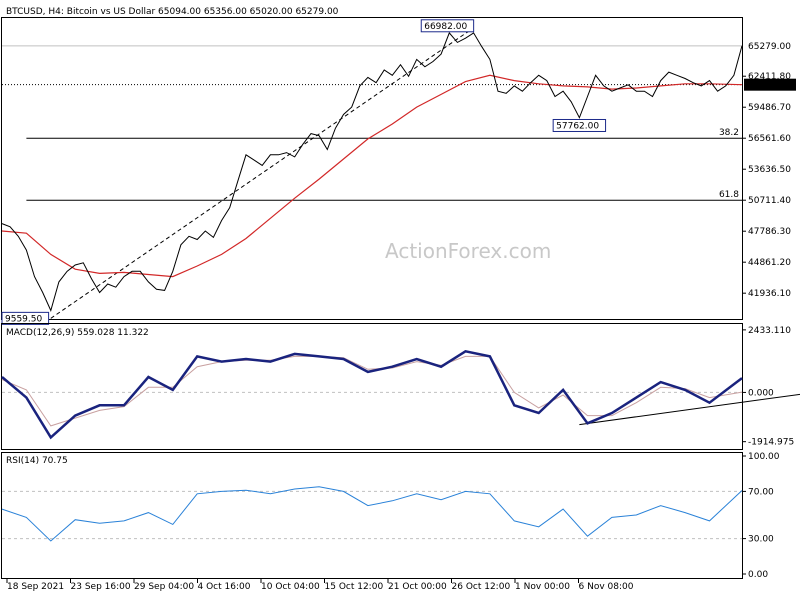  What do you see at coordinates (764, 457) in the screenshot?
I see `rsi-y-tick-label: 100.00` at bounding box center [764, 457].